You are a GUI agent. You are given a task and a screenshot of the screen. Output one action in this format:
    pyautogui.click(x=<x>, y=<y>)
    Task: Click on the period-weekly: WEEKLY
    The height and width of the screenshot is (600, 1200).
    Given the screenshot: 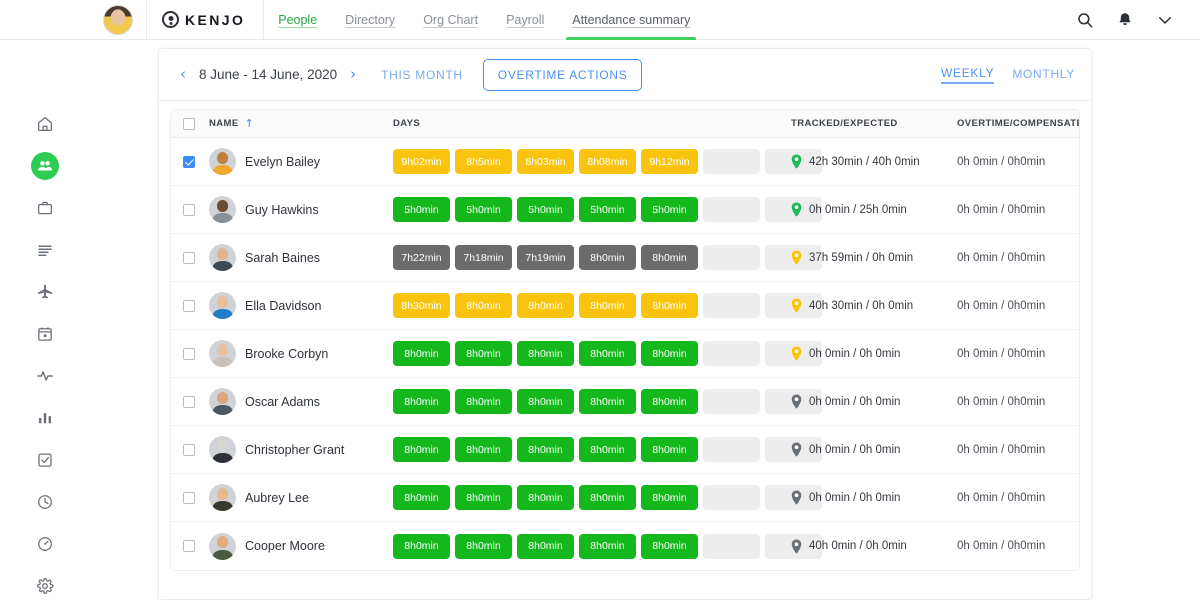 What is the action you would take?
    pyautogui.click(x=967, y=75)
    